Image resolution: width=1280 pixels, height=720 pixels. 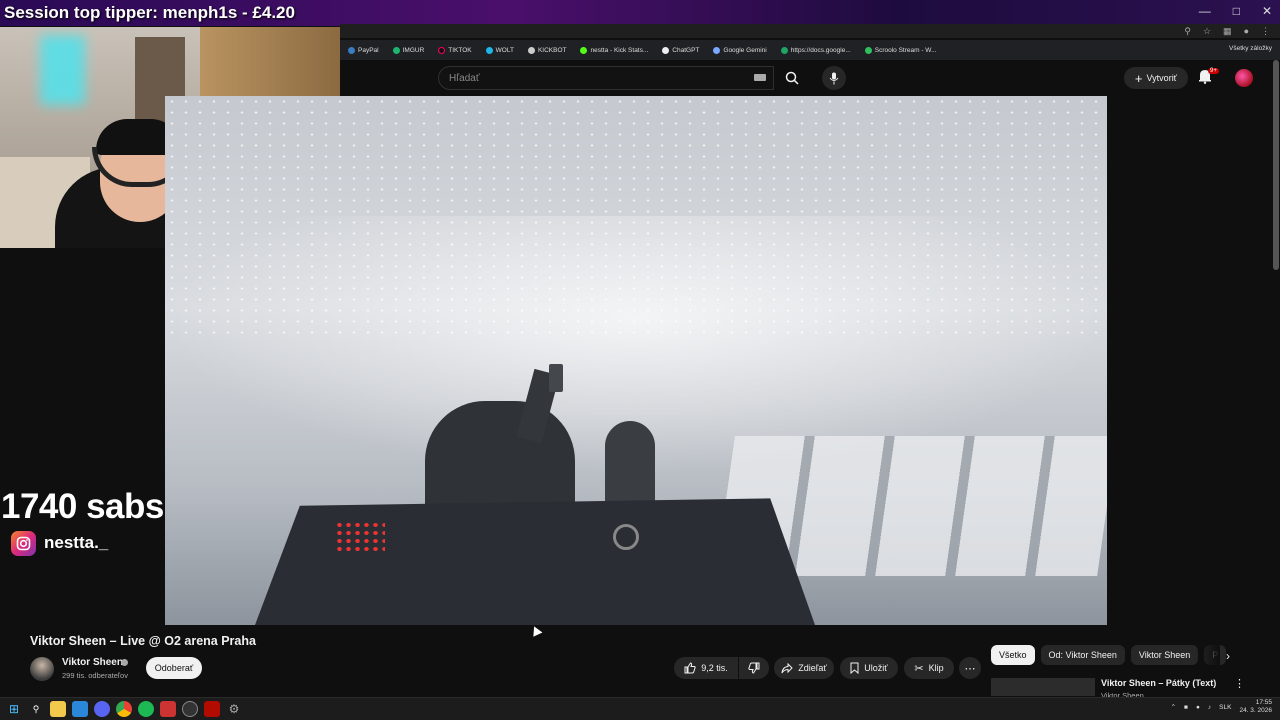 I want to click on store-icon, so click(x=80, y=709).